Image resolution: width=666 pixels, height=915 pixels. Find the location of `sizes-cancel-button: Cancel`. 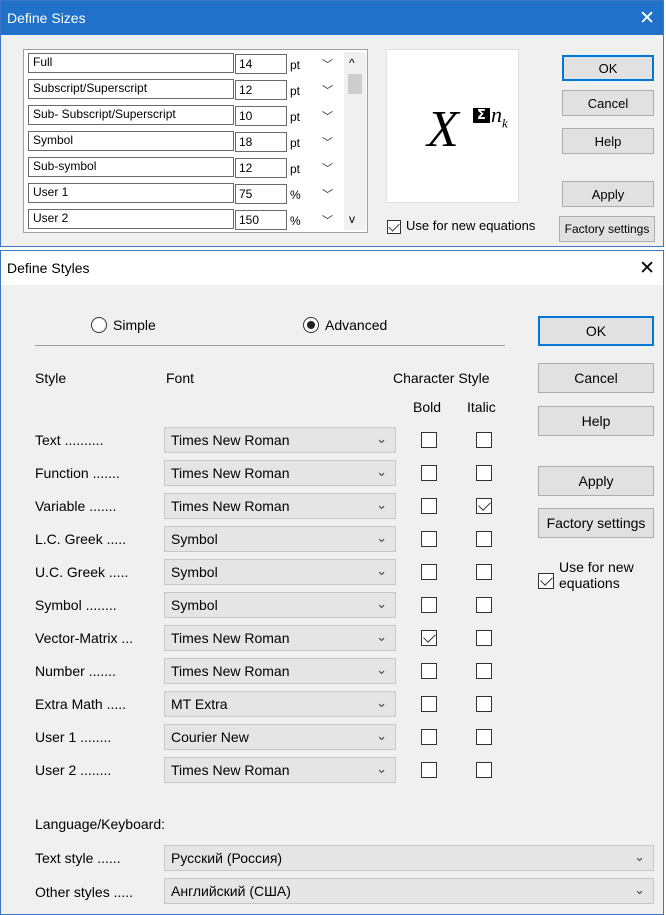

sizes-cancel-button: Cancel is located at coordinates (608, 103).